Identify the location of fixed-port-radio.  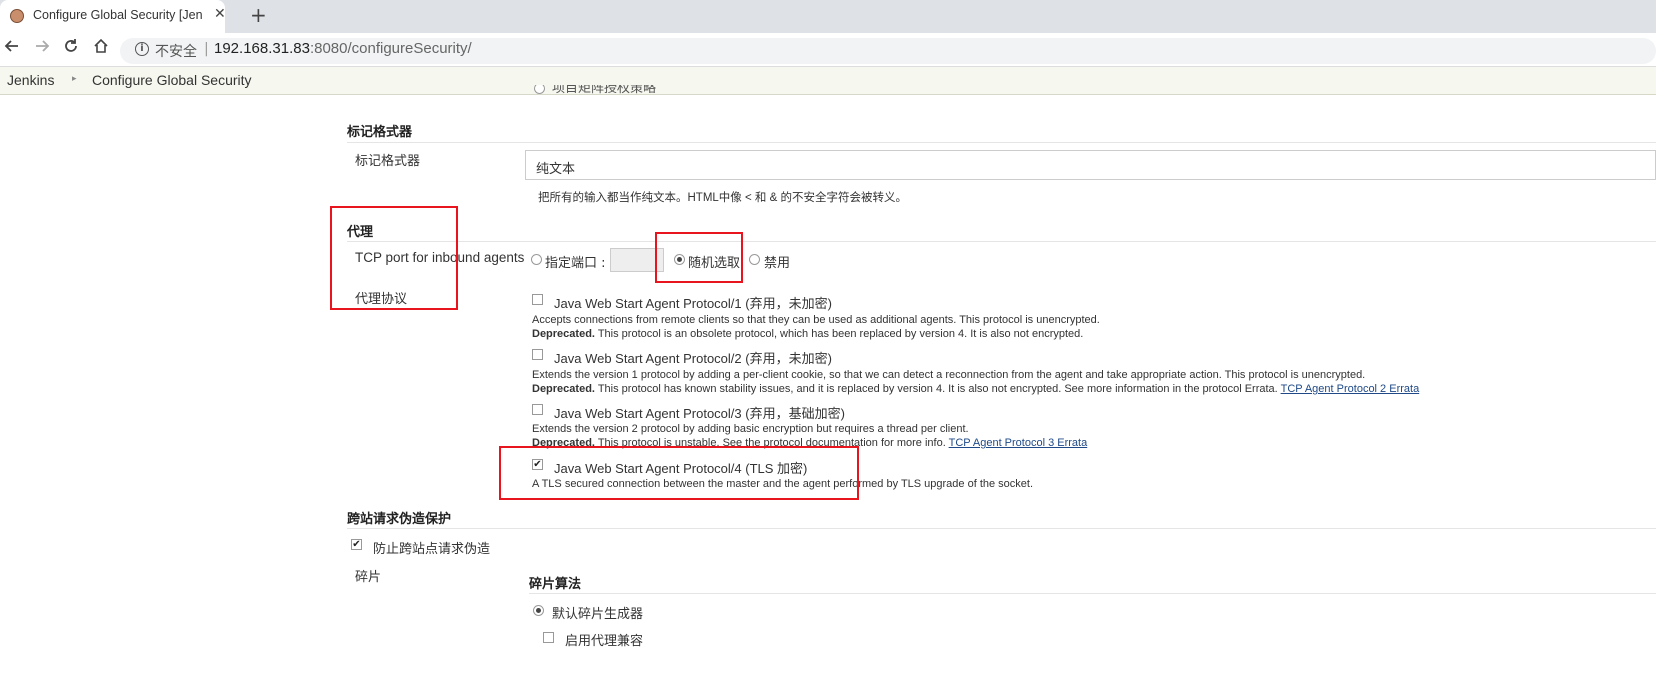
(536, 259).